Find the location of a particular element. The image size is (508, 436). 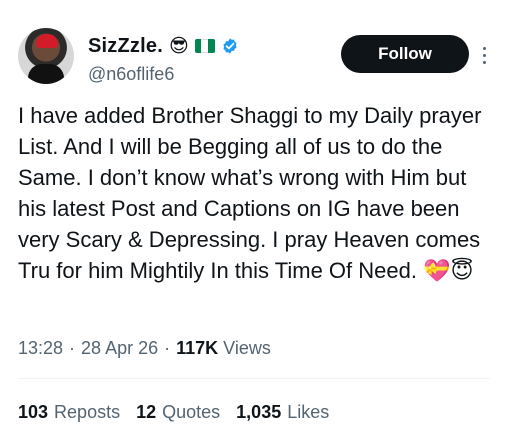

tweet-date: 28 Apr 26 is located at coordinates (119, 348).